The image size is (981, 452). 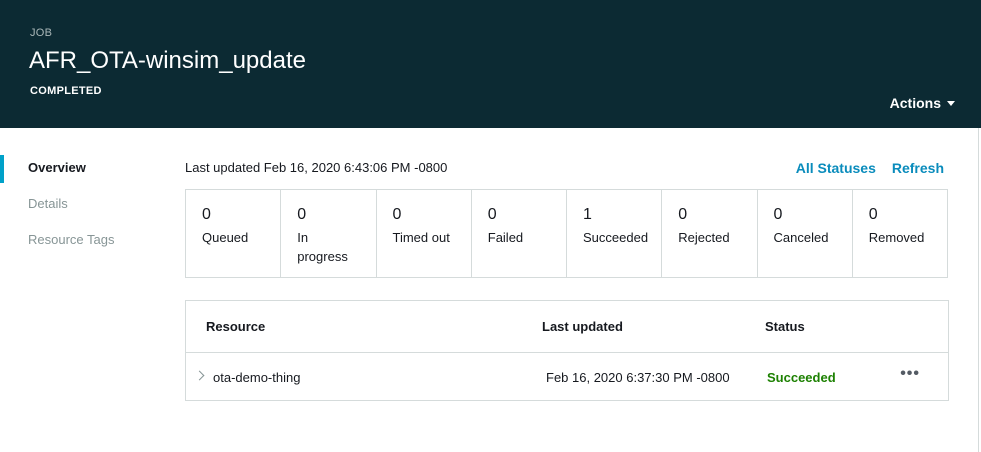 What do you see at coordinates (801, 377) in the screenshot?
I see `status-badge: Succeeded` at bounding box center [801, 377].